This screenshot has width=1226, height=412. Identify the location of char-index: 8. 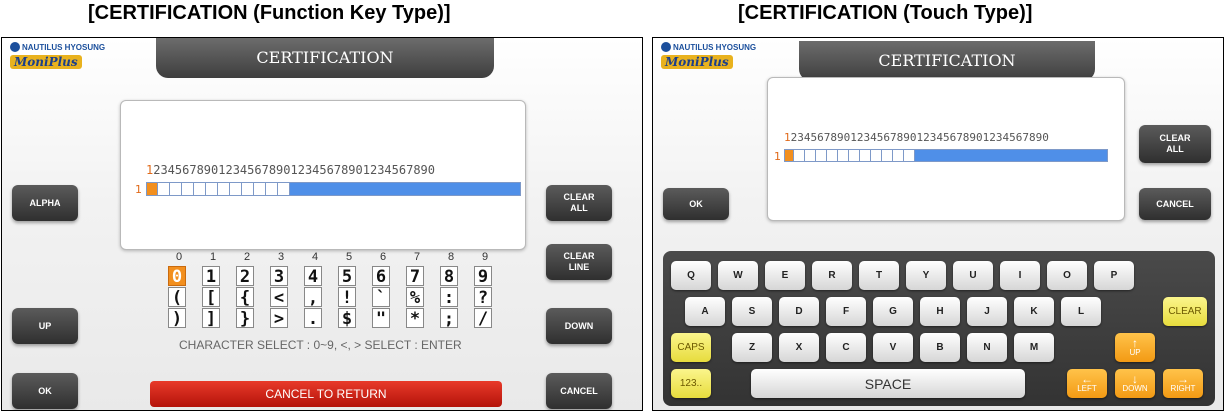
(451, 257).